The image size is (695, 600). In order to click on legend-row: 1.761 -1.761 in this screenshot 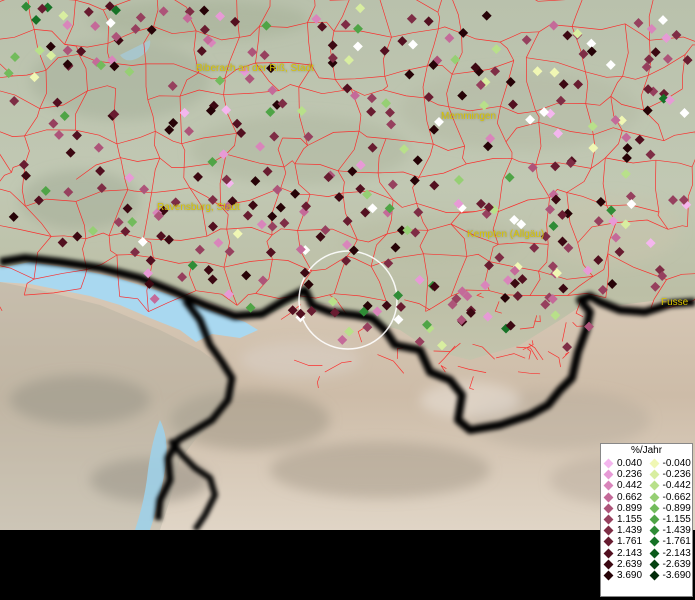, I will do `click(646, 541)`.